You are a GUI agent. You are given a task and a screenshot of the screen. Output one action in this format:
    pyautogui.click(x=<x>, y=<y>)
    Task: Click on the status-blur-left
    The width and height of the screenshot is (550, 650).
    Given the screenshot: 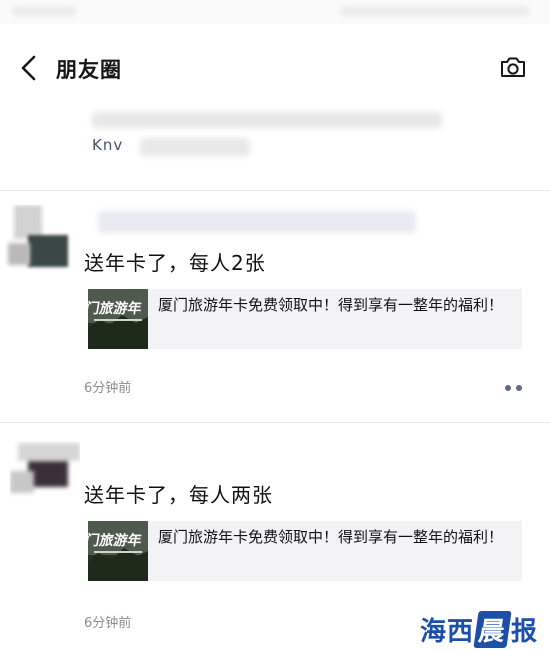 What is the action you would take?
    pyautogui.click(x=44, y=11)
    